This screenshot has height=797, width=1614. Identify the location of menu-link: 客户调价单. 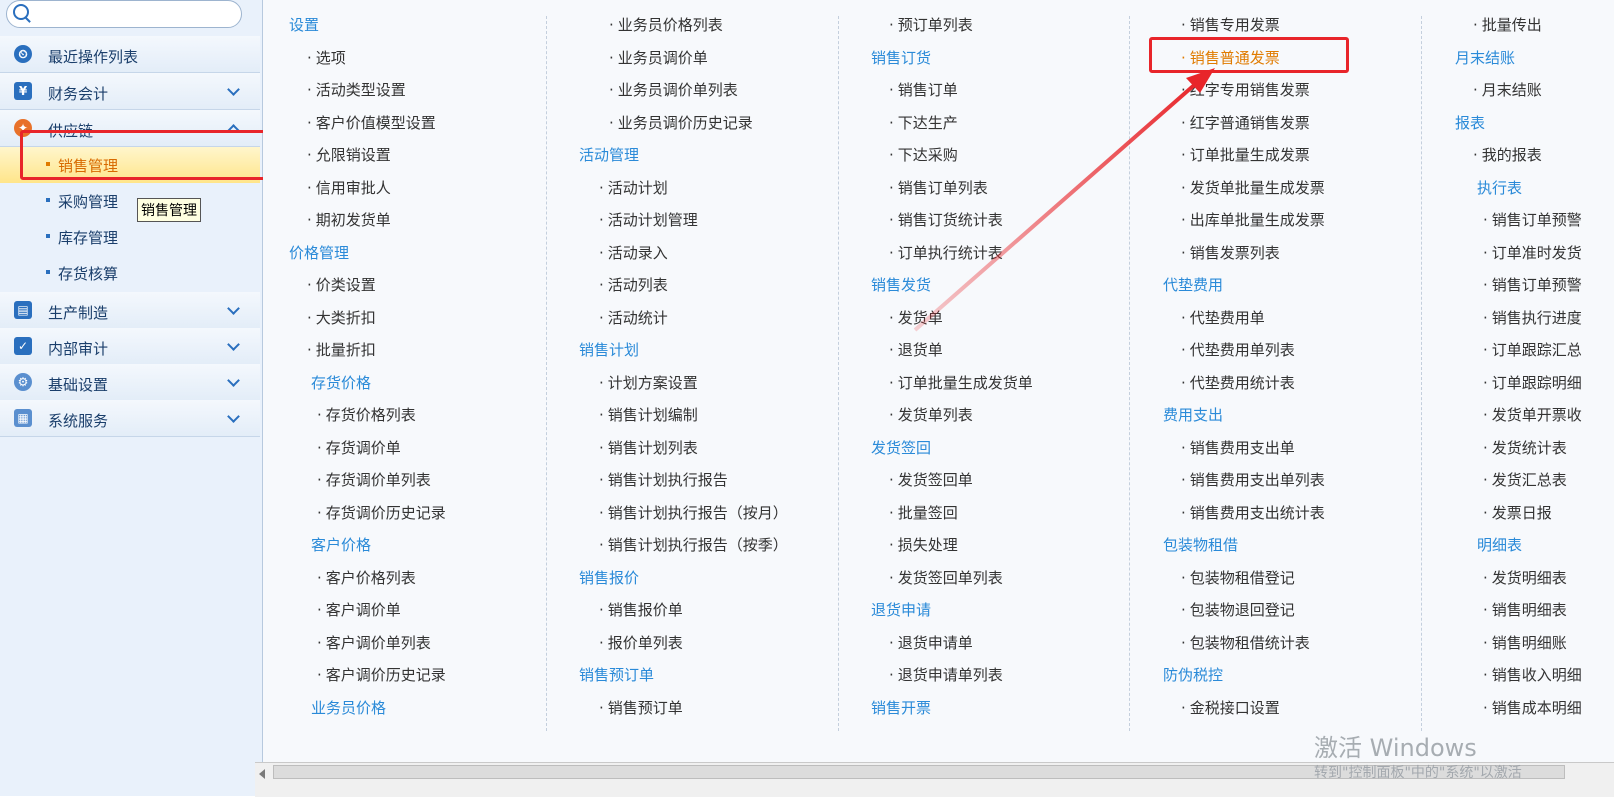
(359, 609).